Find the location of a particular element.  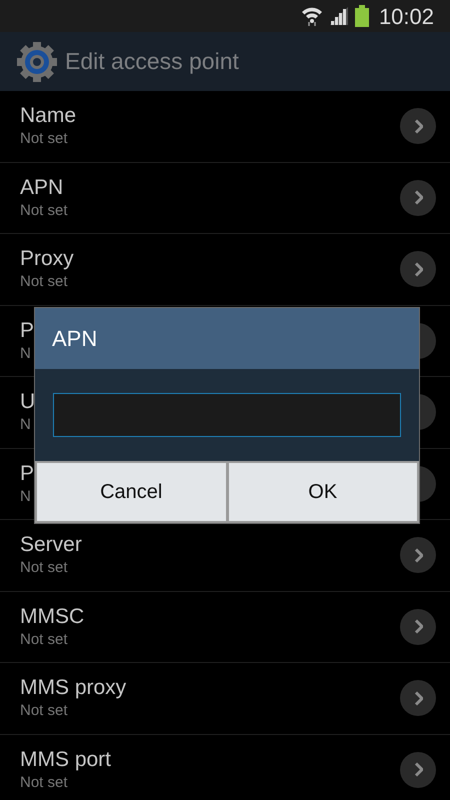

wifi-icon is located at coordinates (311, 16).